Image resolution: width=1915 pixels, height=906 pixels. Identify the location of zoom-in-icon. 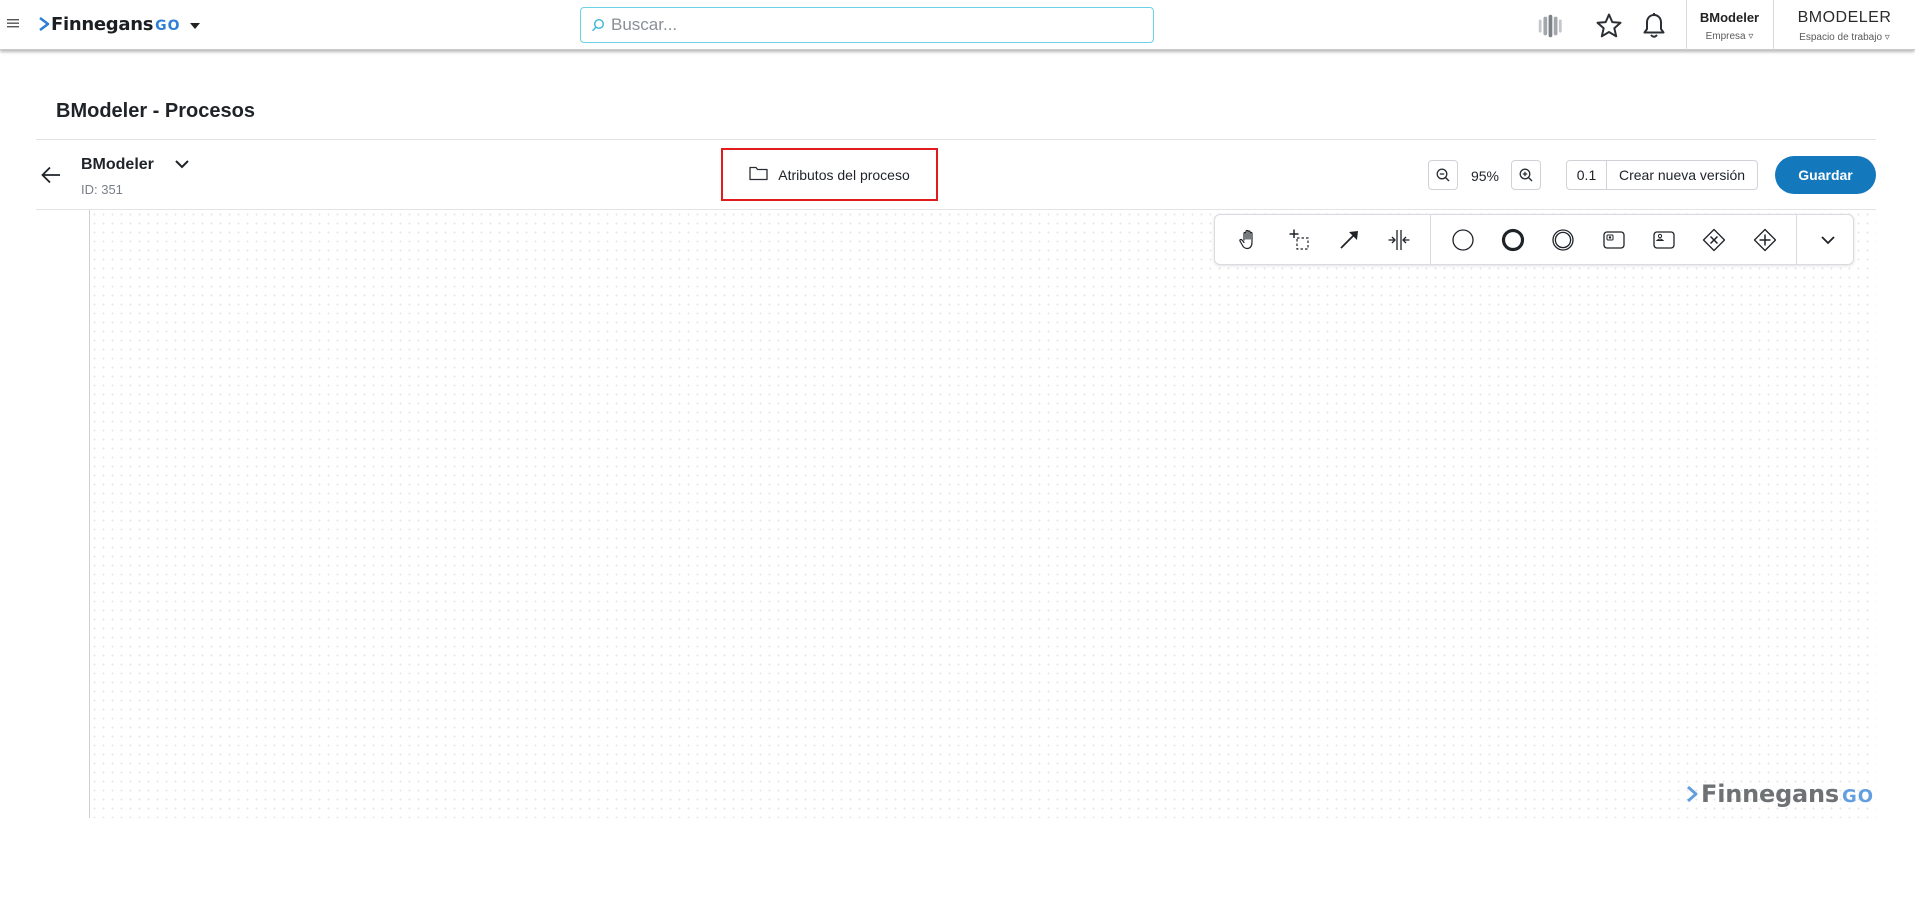
(1526, 175).